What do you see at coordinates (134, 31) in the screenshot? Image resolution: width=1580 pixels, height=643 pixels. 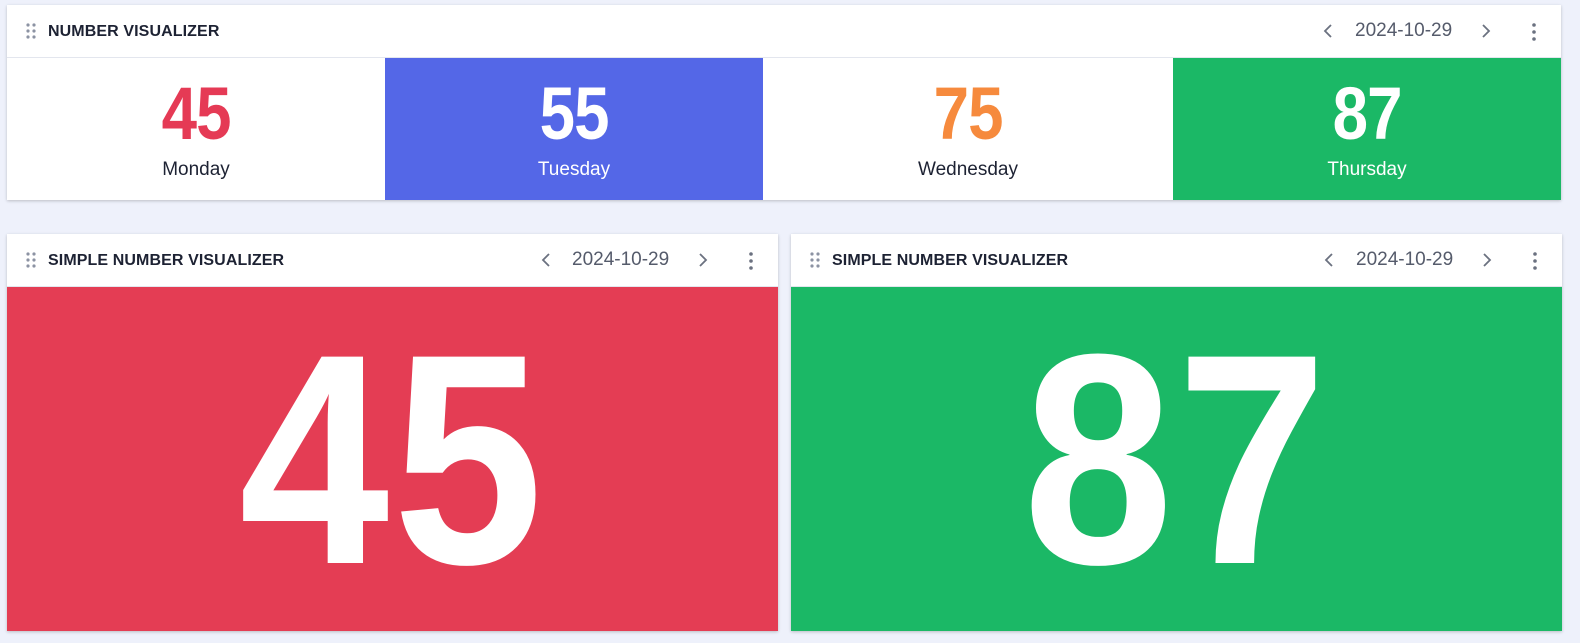 I see `panel-title: NUMBER VISUALIZER` at bounding box center [134, 31].